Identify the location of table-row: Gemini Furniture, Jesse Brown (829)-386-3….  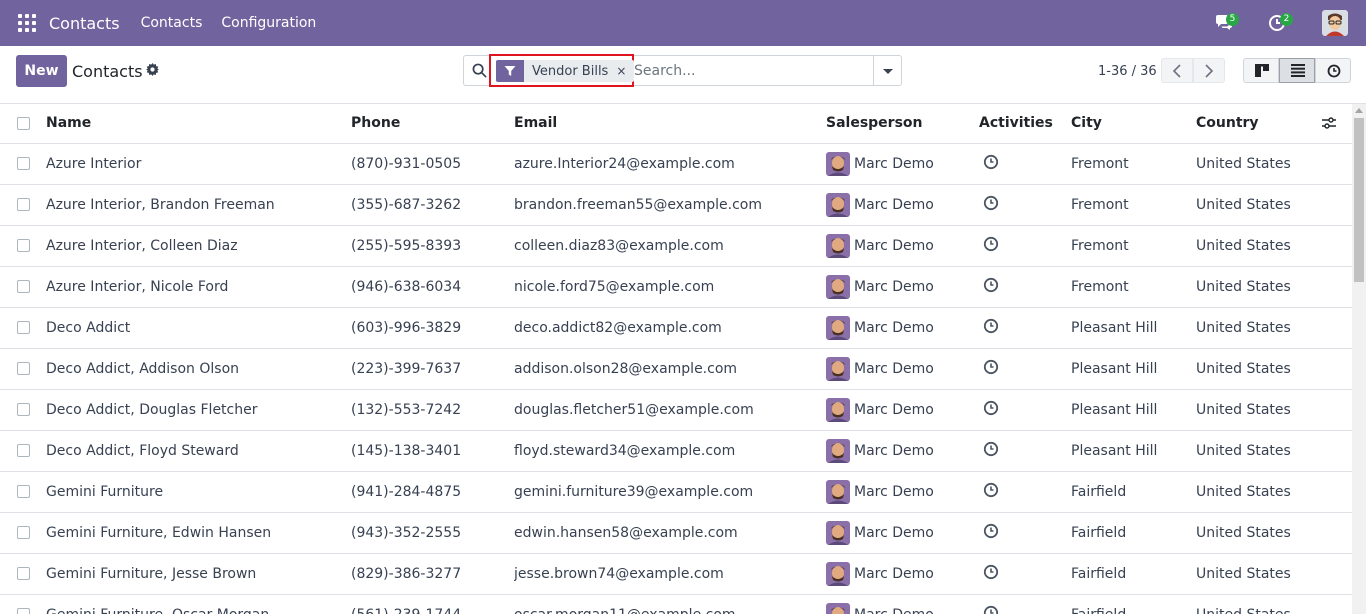
(676, 574).